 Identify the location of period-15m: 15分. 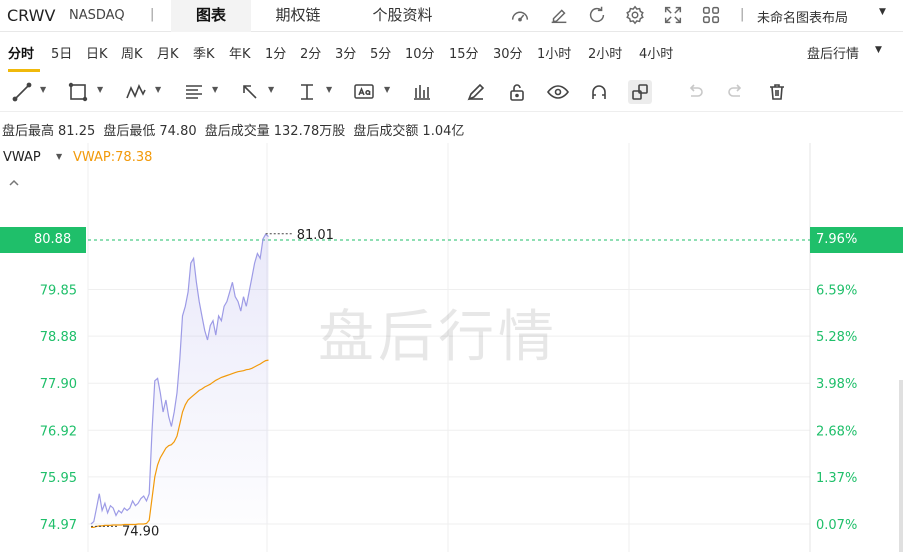
(464, 52).